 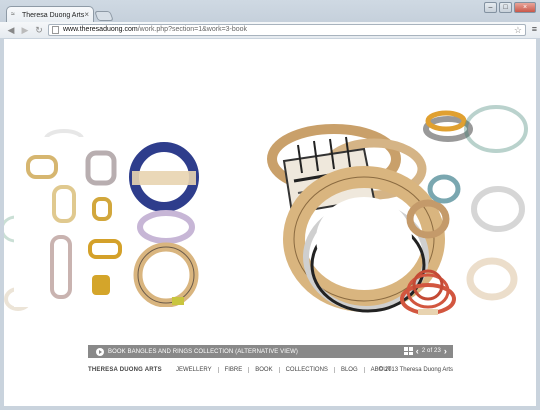 What do you see at coordinates (505, 7) in the screenshot?
I see `maximize-button: □` at bounding box center [505, 7].